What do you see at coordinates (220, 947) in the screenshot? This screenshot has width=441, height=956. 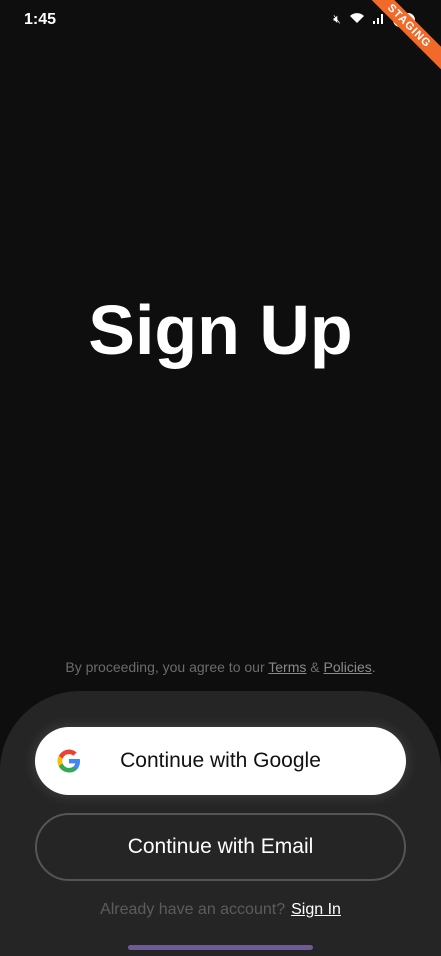 I see `home-indicator` at bounding box center [220, 947].